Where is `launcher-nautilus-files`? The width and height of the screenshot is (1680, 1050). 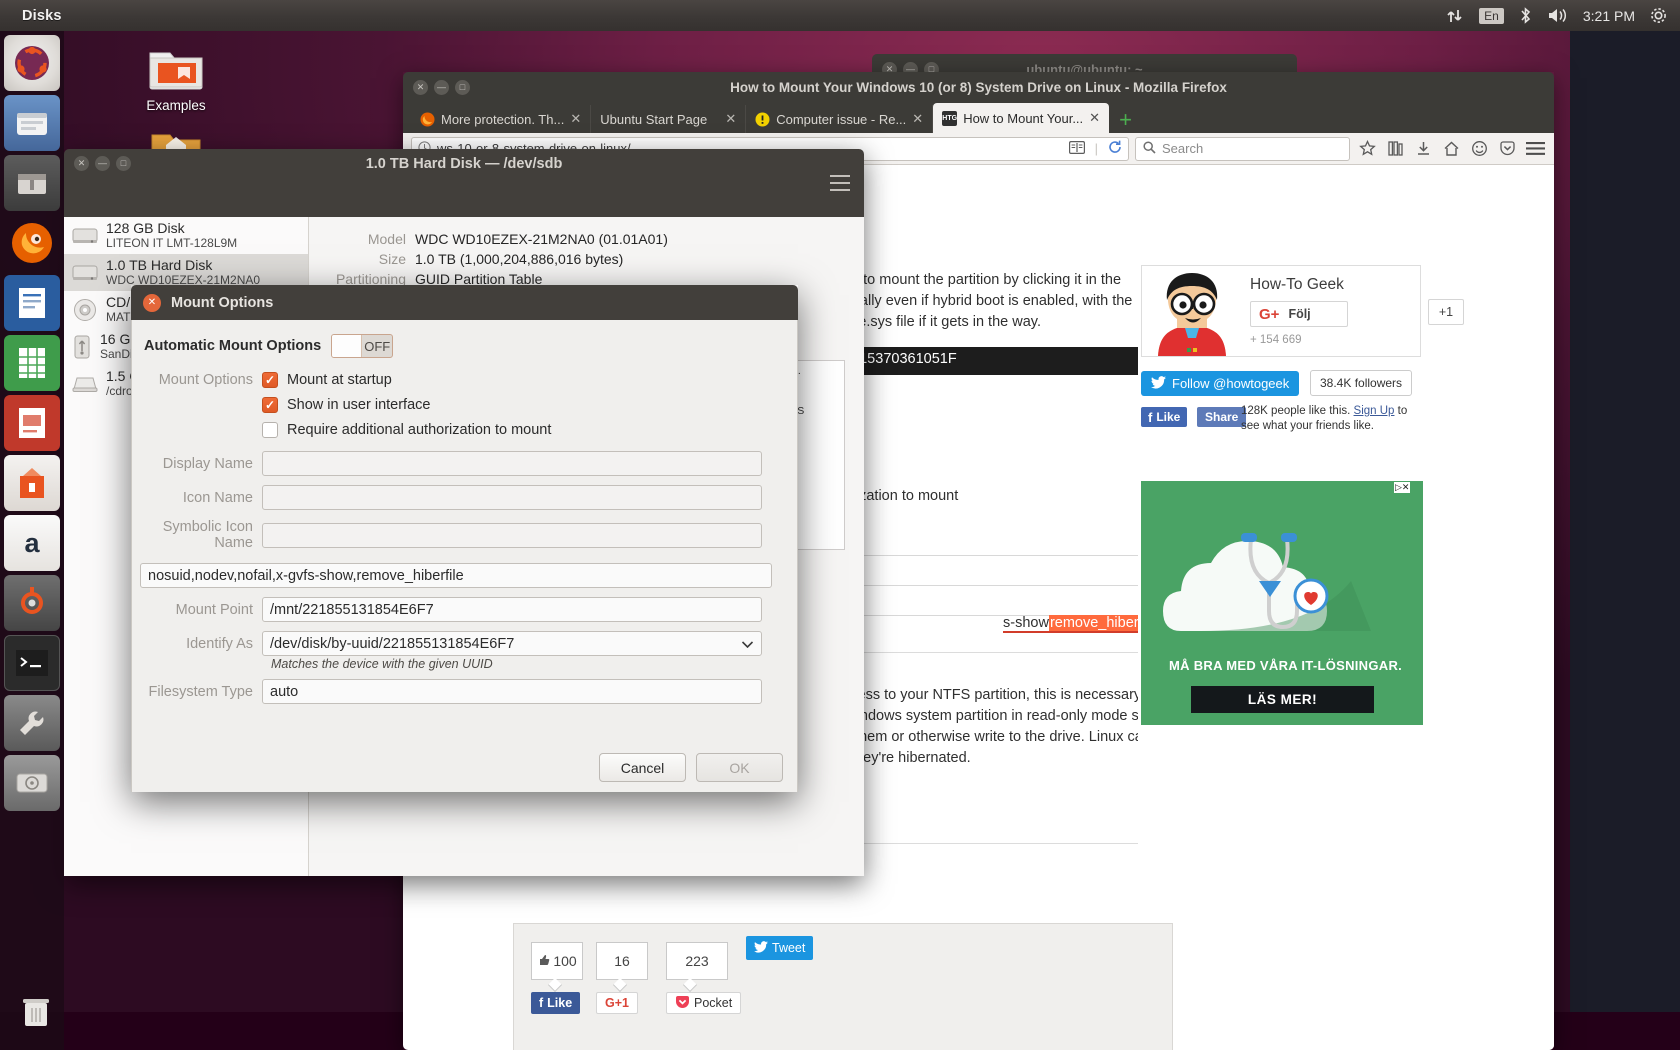 launcher-nautilus-files is located at coordinates (32, 123).